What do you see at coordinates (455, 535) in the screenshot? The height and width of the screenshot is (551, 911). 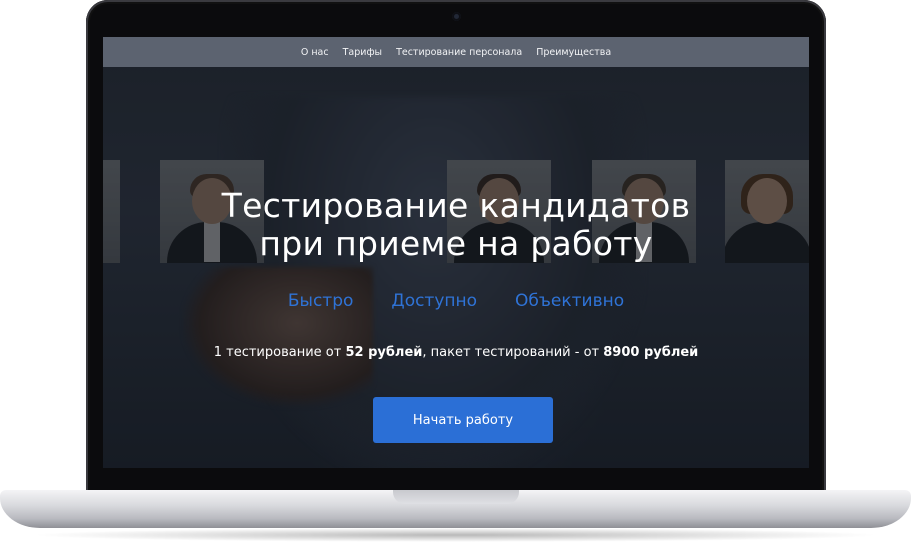 I see `laptop-shadow` at bounding box center [455, 535].